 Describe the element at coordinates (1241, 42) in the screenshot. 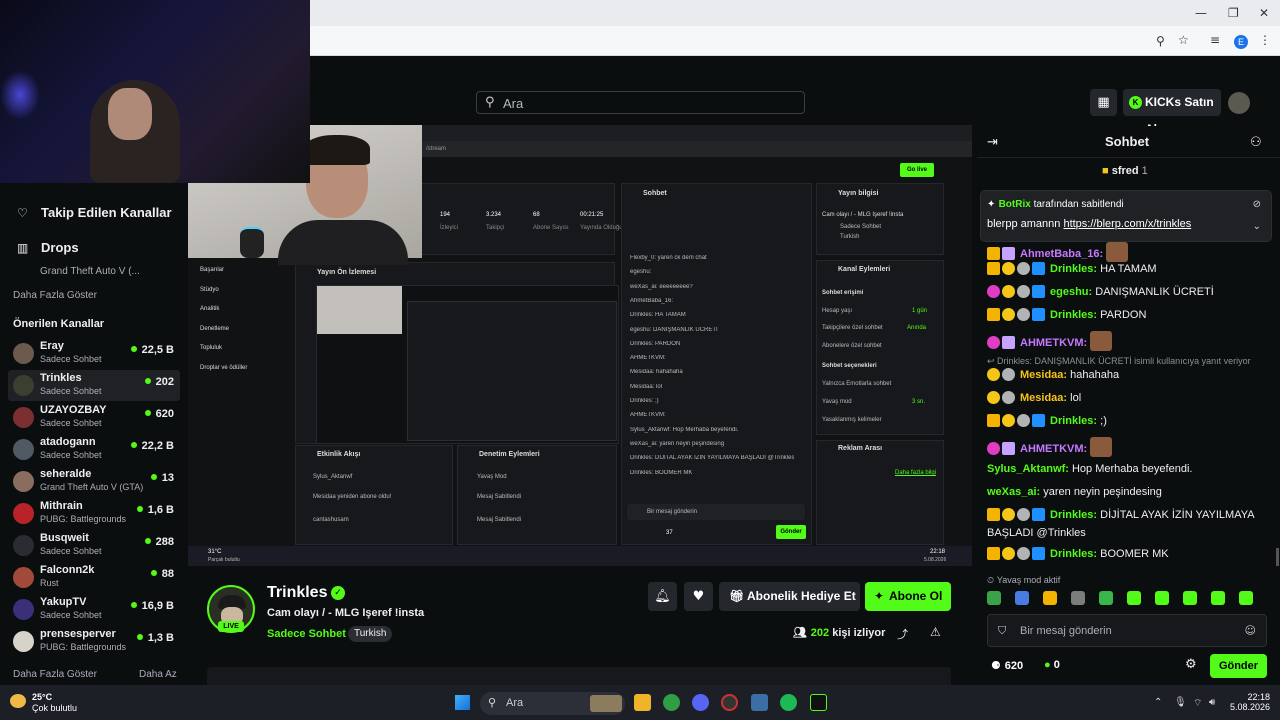

I see `browser-profile-avatar: E` at that location.